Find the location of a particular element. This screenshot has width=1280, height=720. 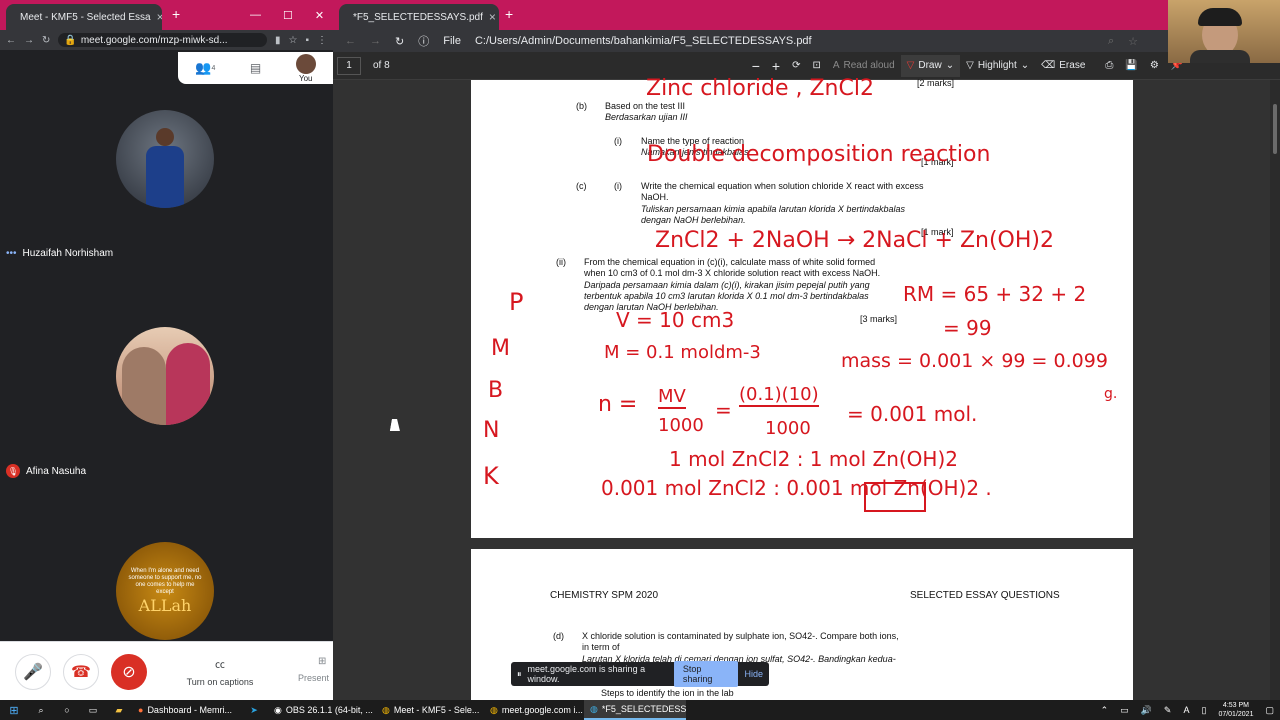

present-button: ⊞ Present is located at coordinates (315, 669).